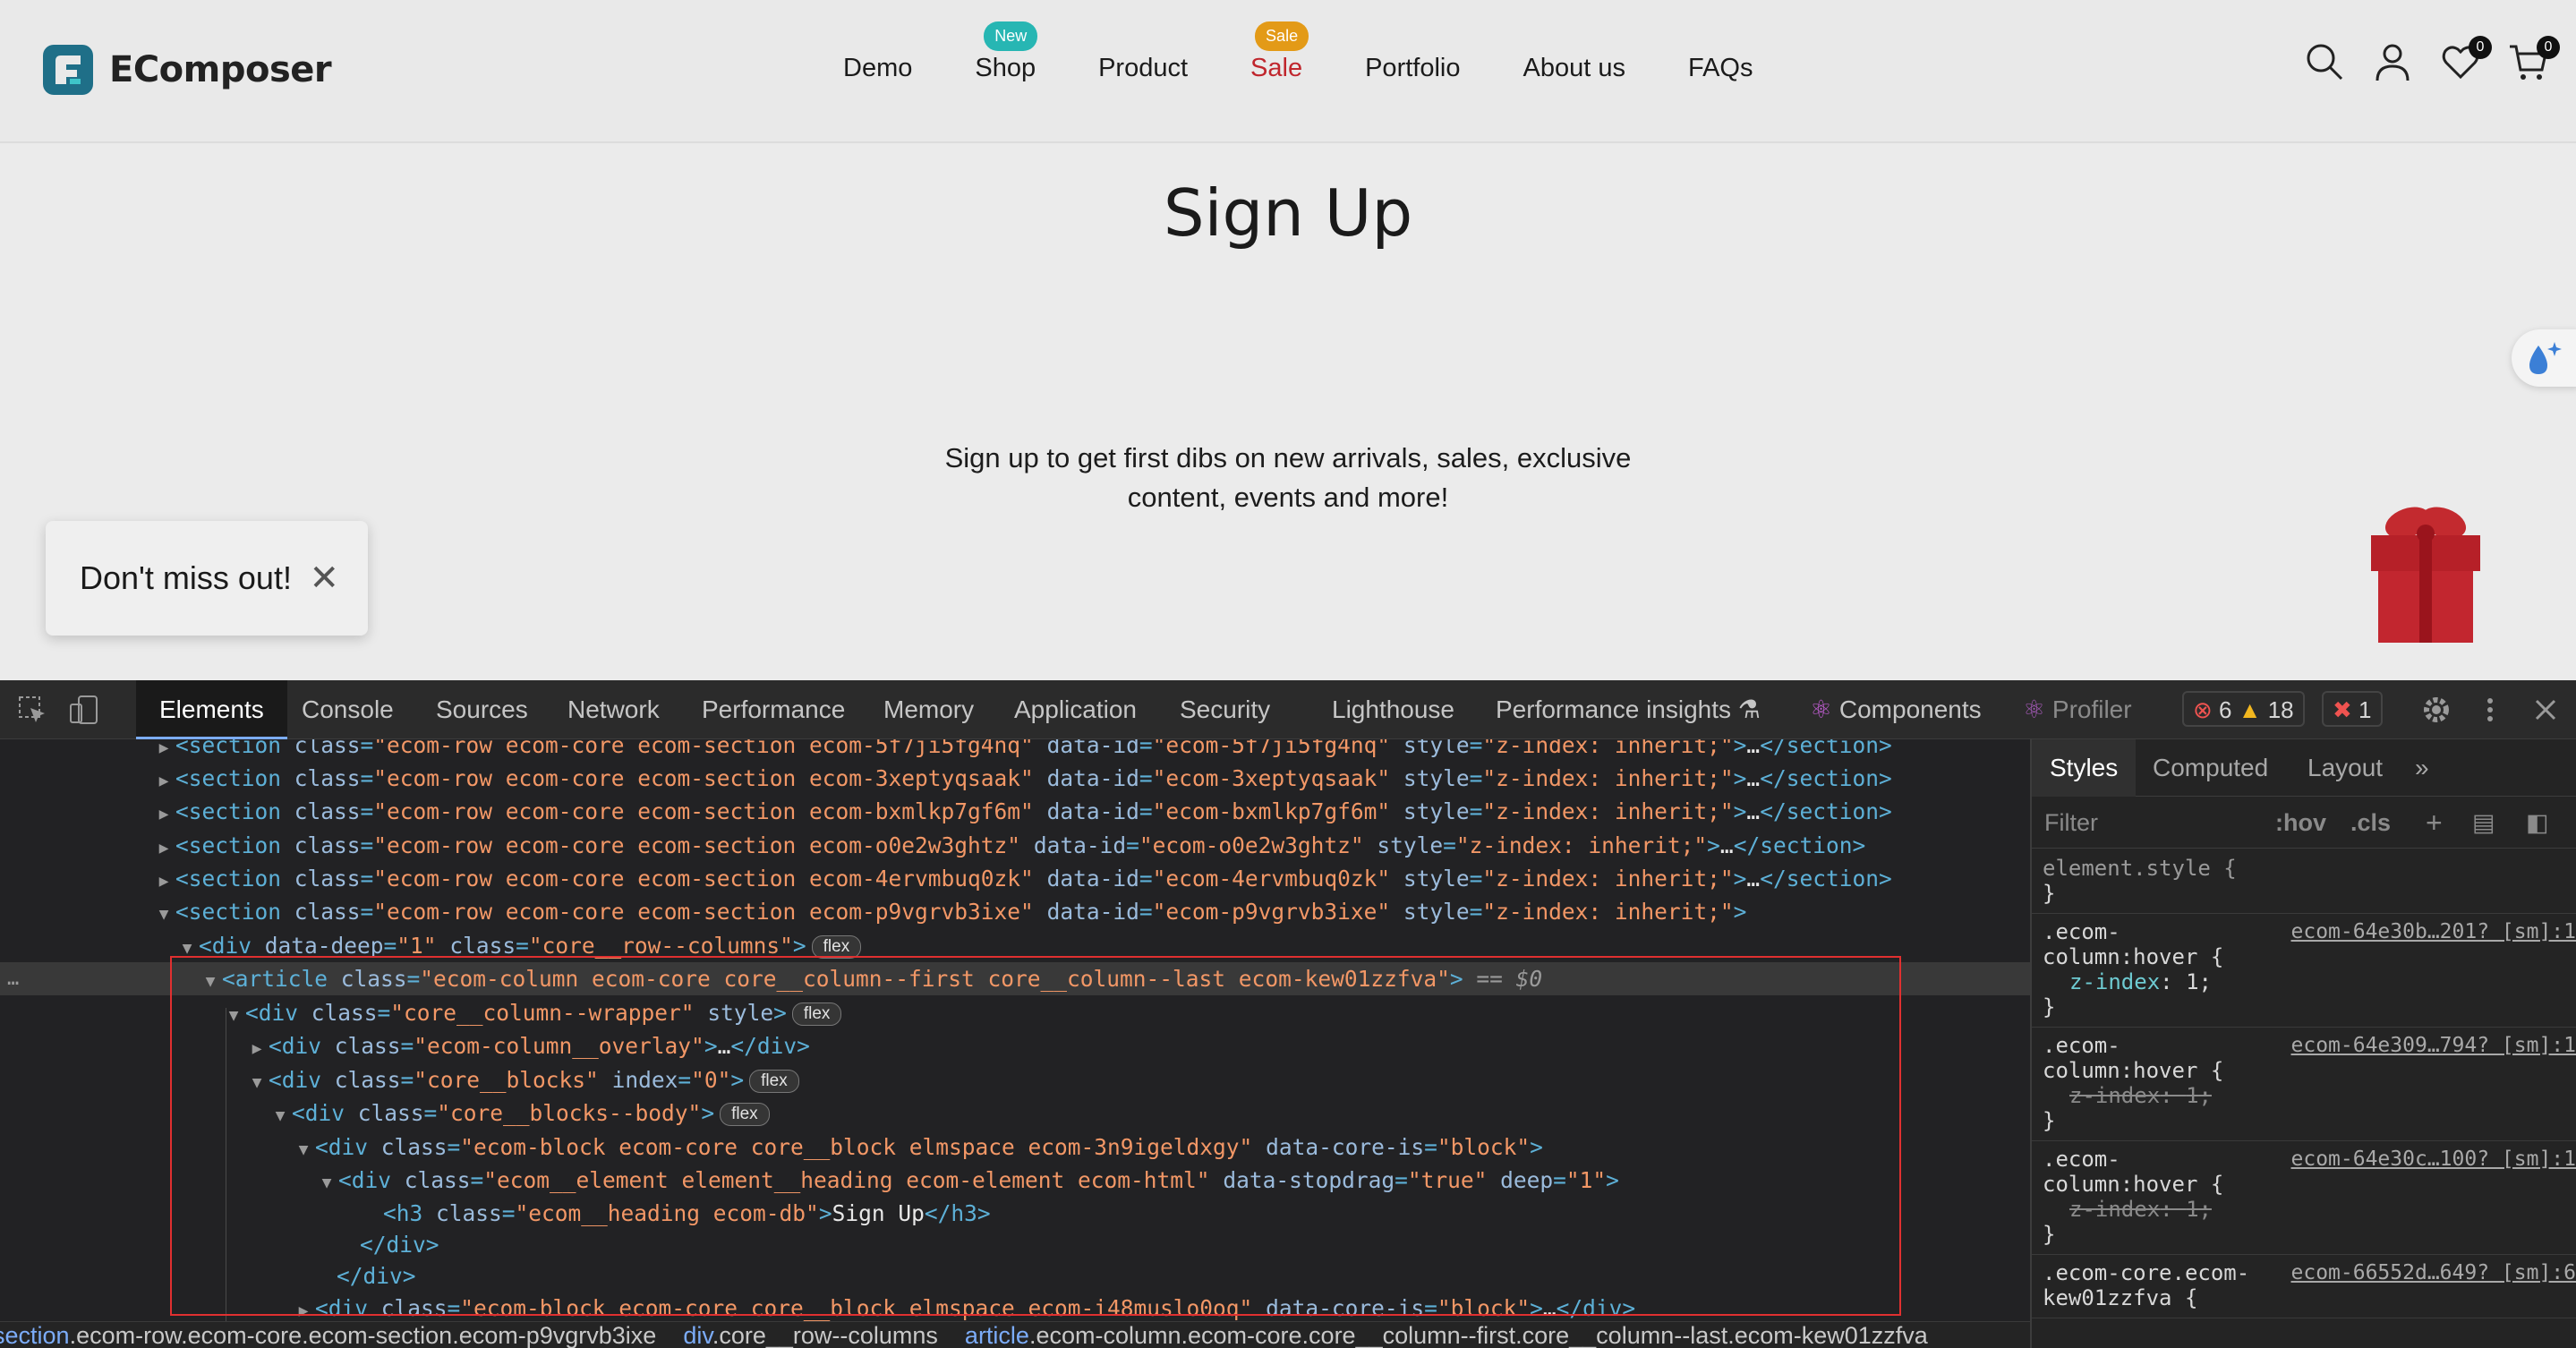 The image size is (2576, 1348). I want to click on settings-gear-icon, so click(2436, 710).